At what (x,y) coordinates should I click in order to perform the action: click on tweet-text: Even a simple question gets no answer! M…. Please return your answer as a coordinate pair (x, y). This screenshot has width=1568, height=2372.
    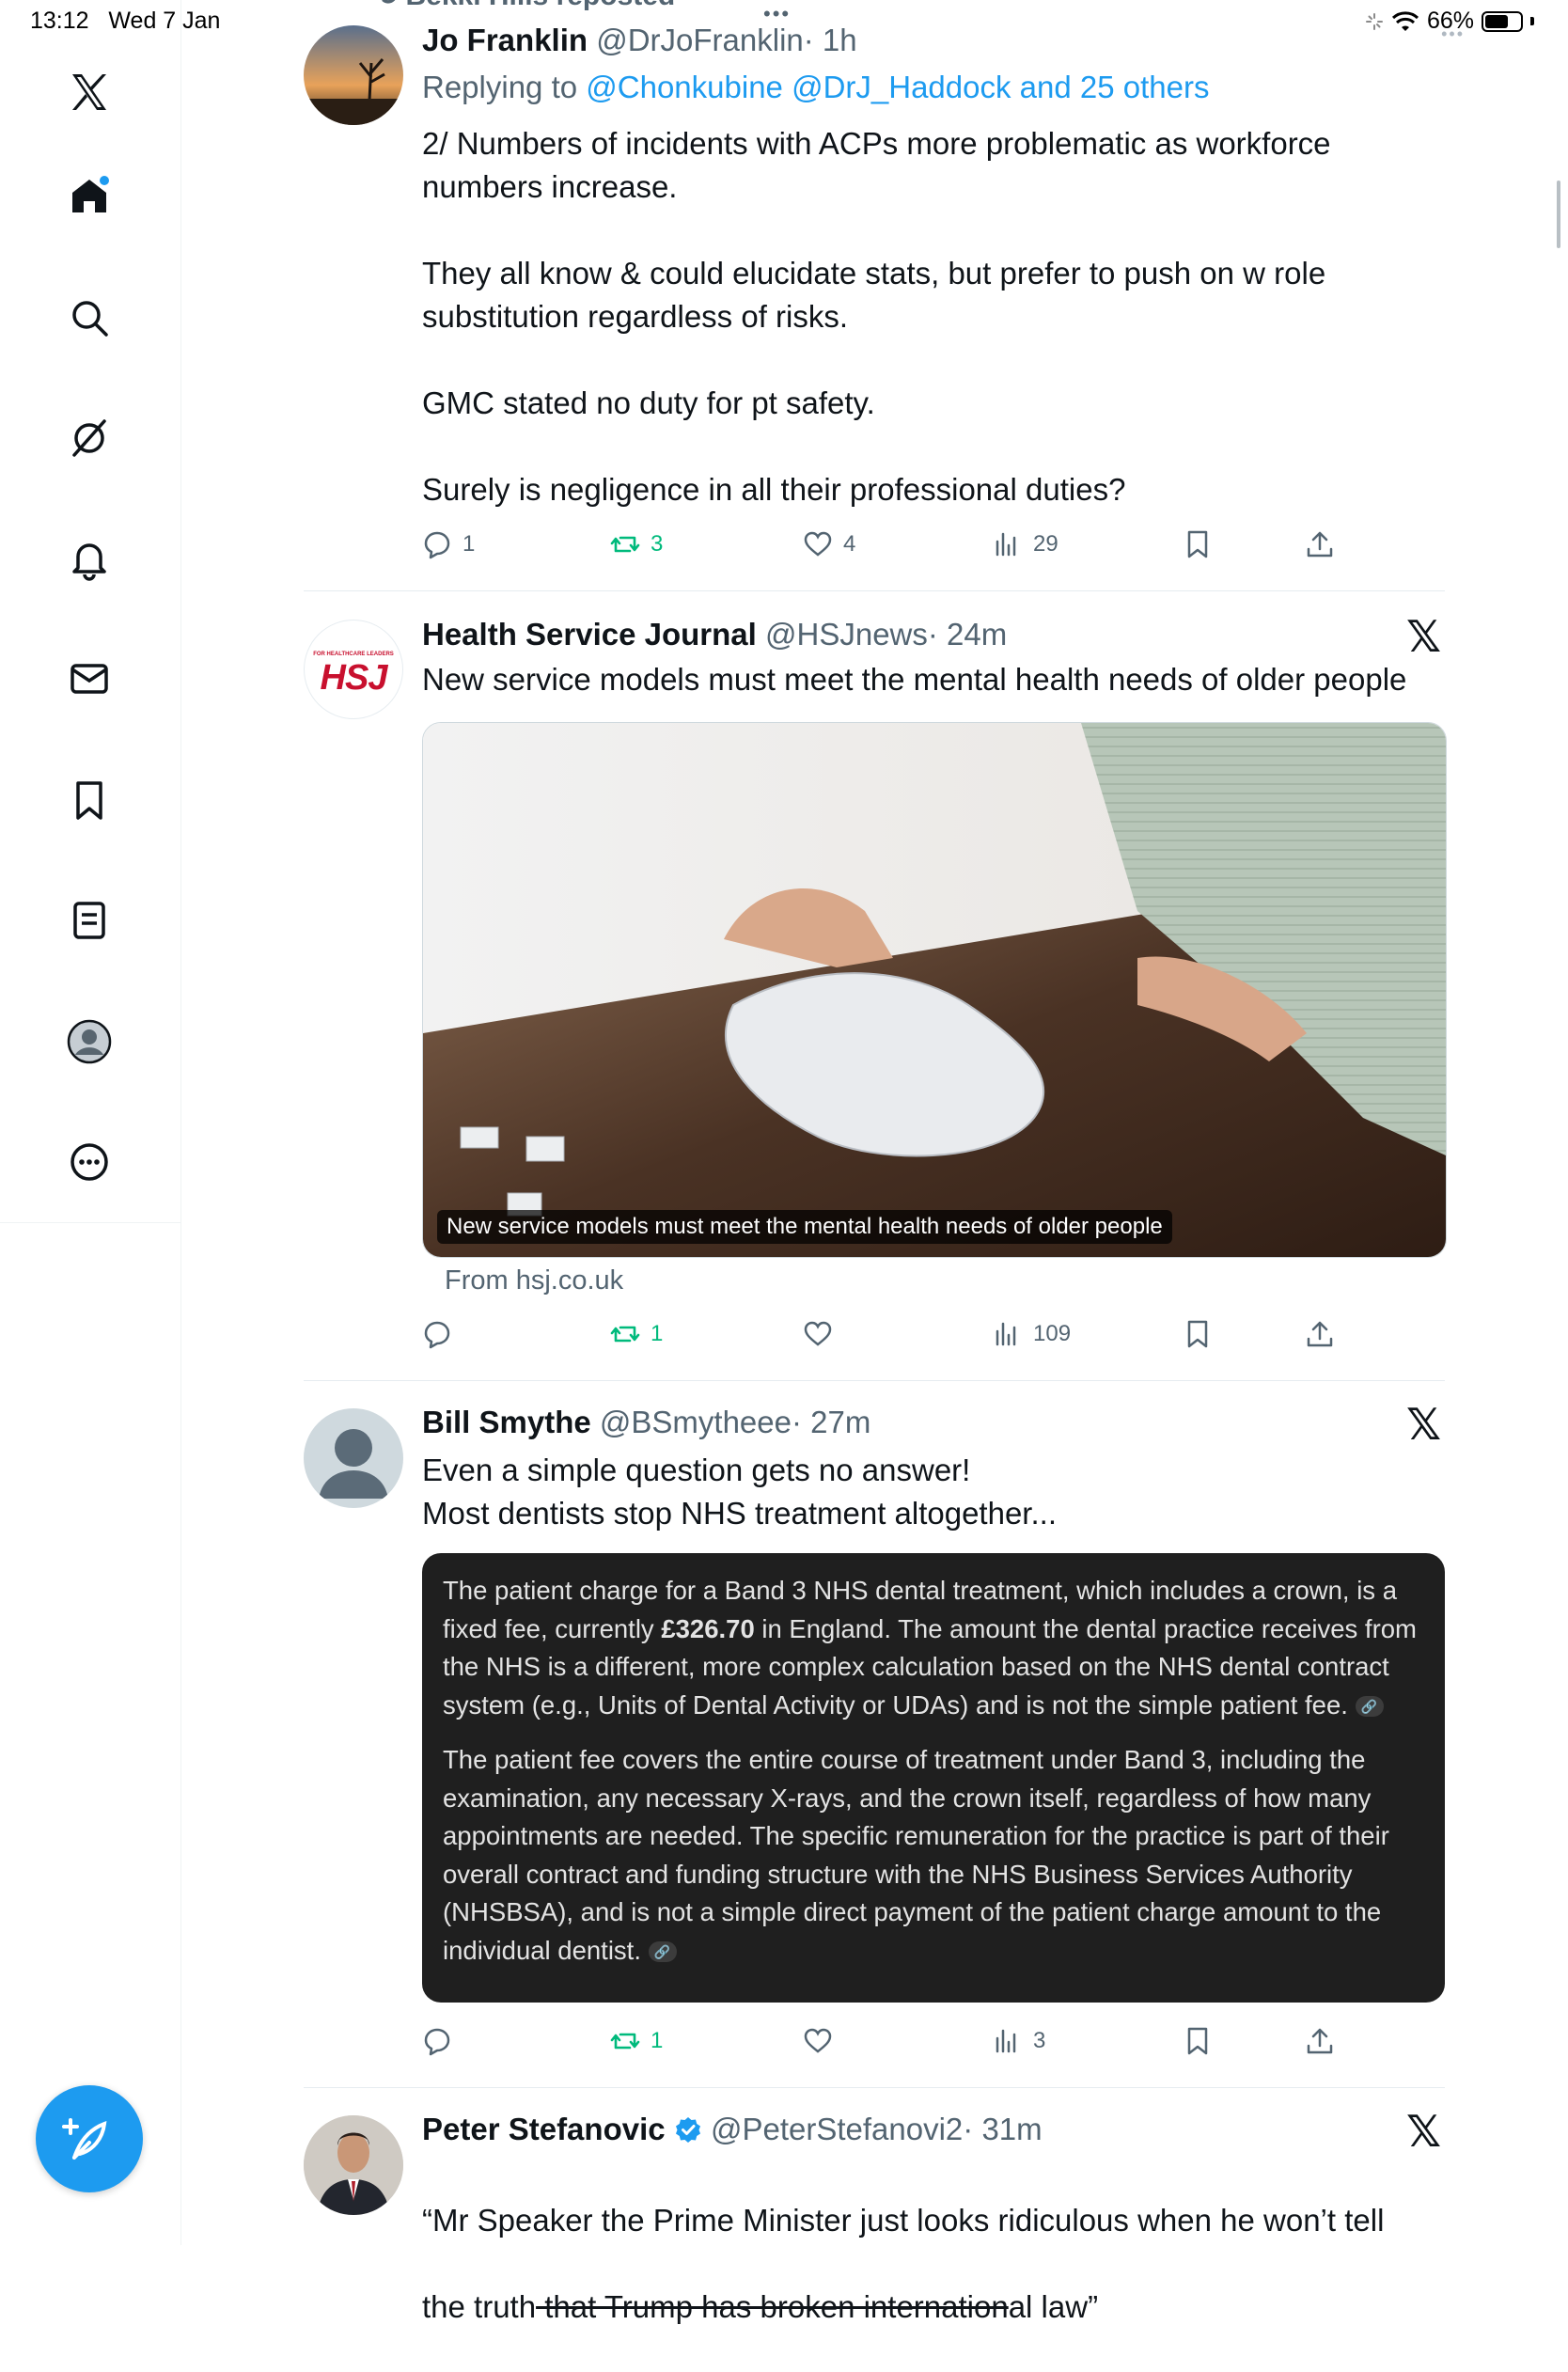
    Looking at the image, I should click on (739, 1492).